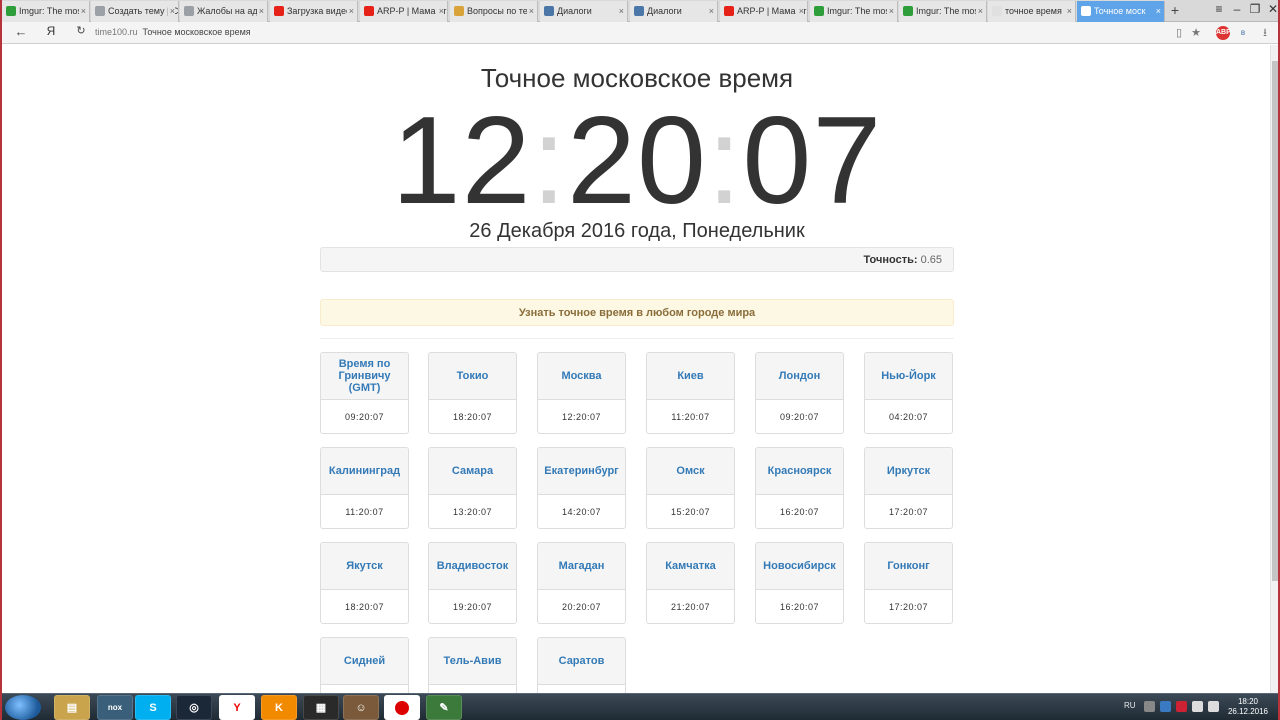  What do you see at coordinates (279, 707) in the screenshot?
I see `k-app-icon: K` at bounding box center [279, 707].